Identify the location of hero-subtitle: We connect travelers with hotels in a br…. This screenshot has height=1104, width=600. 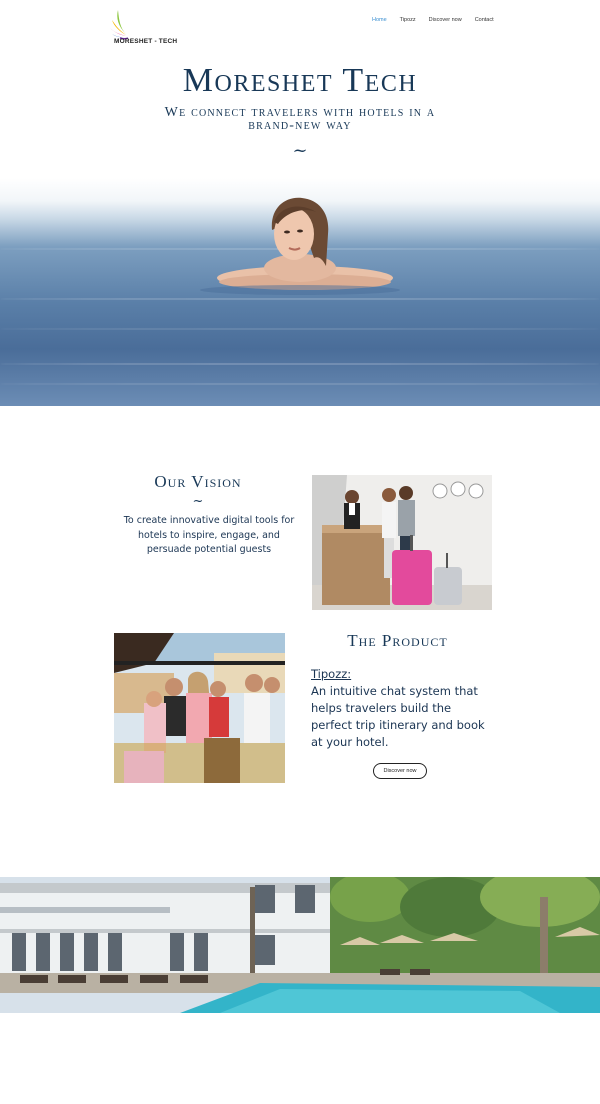
(300, 119).